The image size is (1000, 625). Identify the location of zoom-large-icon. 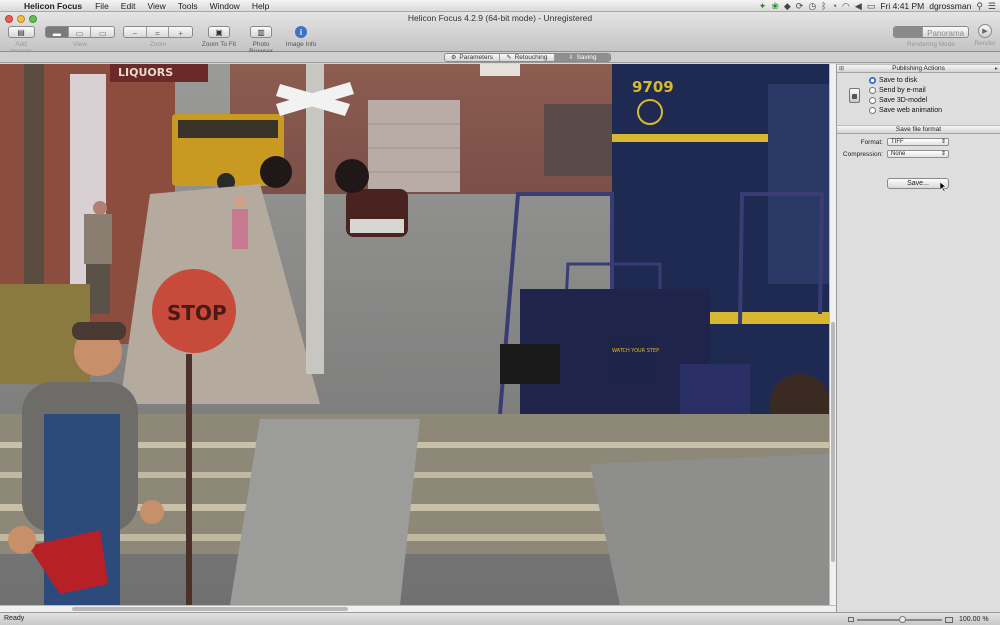
(949, 619).